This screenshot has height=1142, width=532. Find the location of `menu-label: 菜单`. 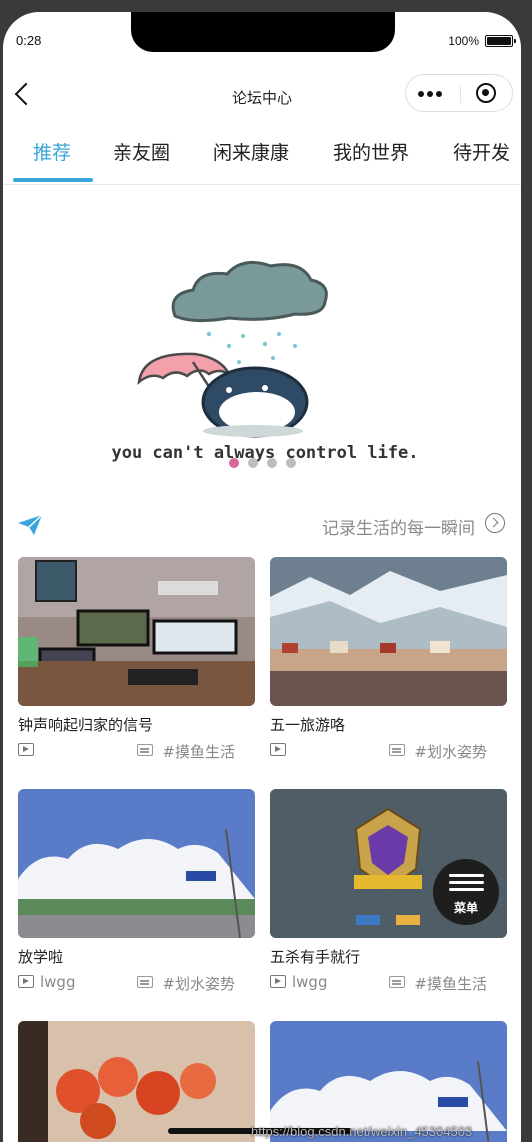

menu-label: 菜单 is located at coordinates (465, 908).